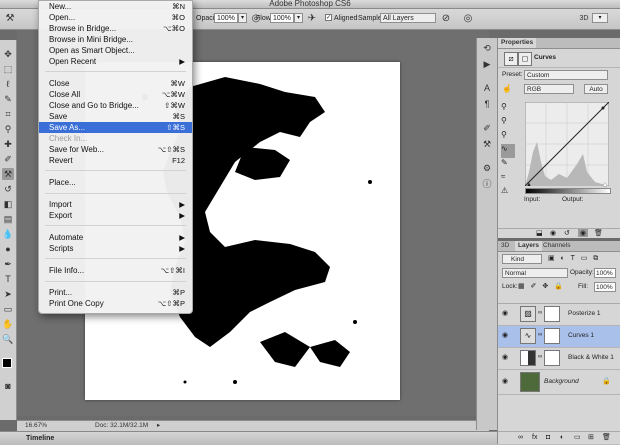 Image resolution: width=620 pixels, height=445 pixels. Describe the element at coordinates (8, 219) in the screenshot. I see `gradient-tool-icon: ▤` at that location.